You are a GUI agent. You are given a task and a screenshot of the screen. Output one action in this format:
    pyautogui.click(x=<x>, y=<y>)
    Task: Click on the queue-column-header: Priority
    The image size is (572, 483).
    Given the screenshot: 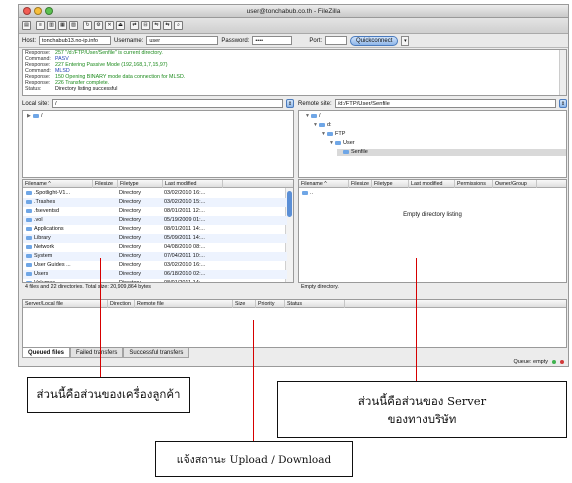 What is the action you would take?
    pyautogui.click(x=270, y=304)
    